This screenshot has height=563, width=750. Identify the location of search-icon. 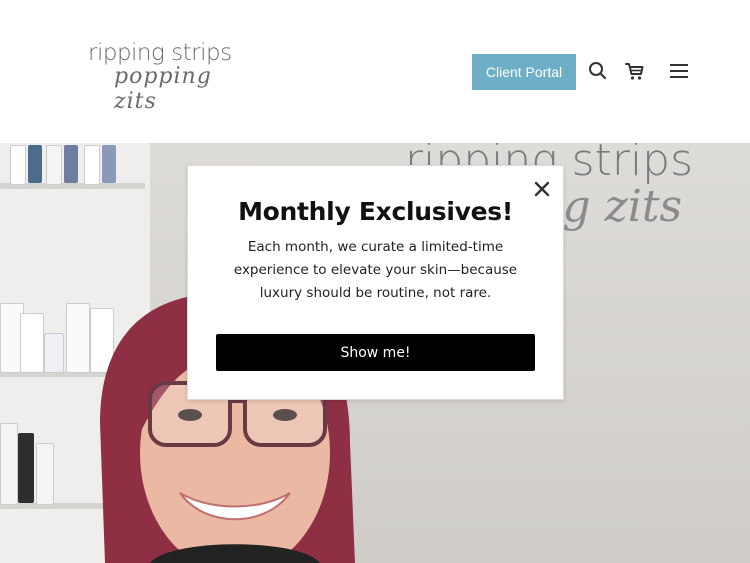
(598, 71).